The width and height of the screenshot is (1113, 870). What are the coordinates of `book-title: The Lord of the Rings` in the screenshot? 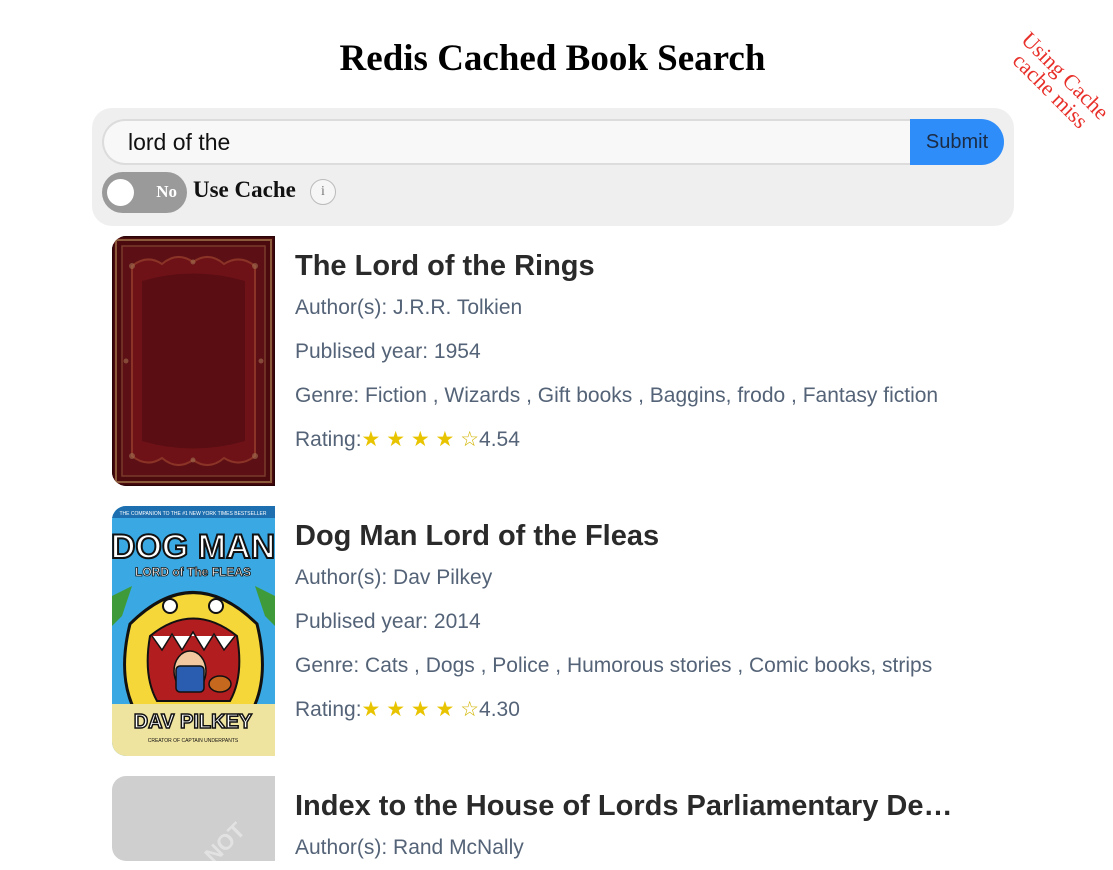 It's located at (645, 266).